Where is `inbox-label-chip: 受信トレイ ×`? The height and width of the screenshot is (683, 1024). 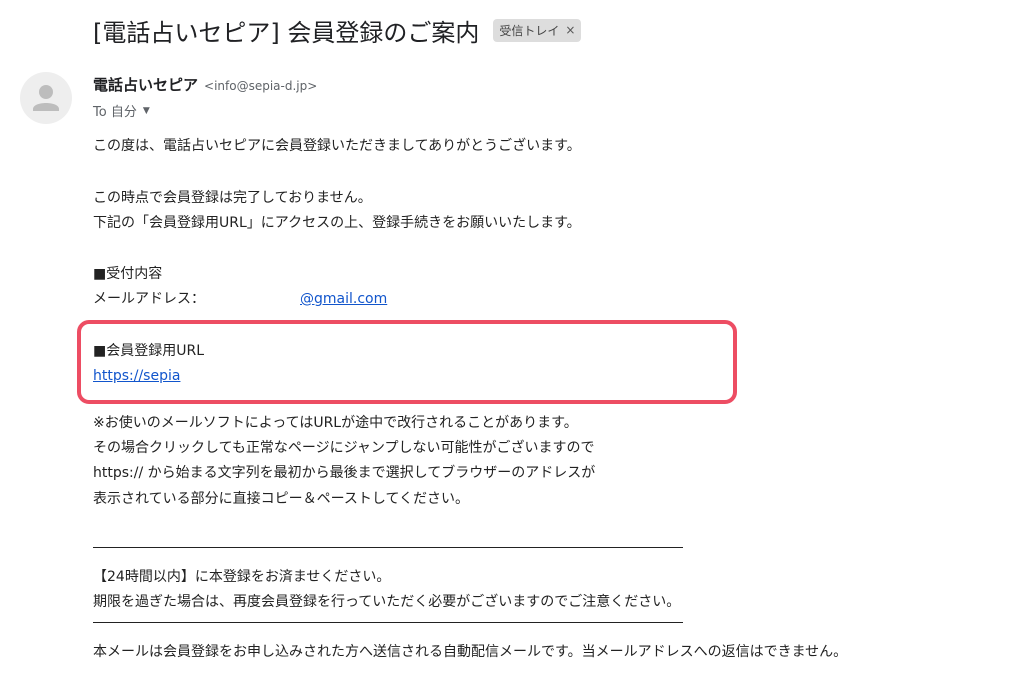
inbox-label-chip: 受信トレイ × is located at coordinates (537, 30).